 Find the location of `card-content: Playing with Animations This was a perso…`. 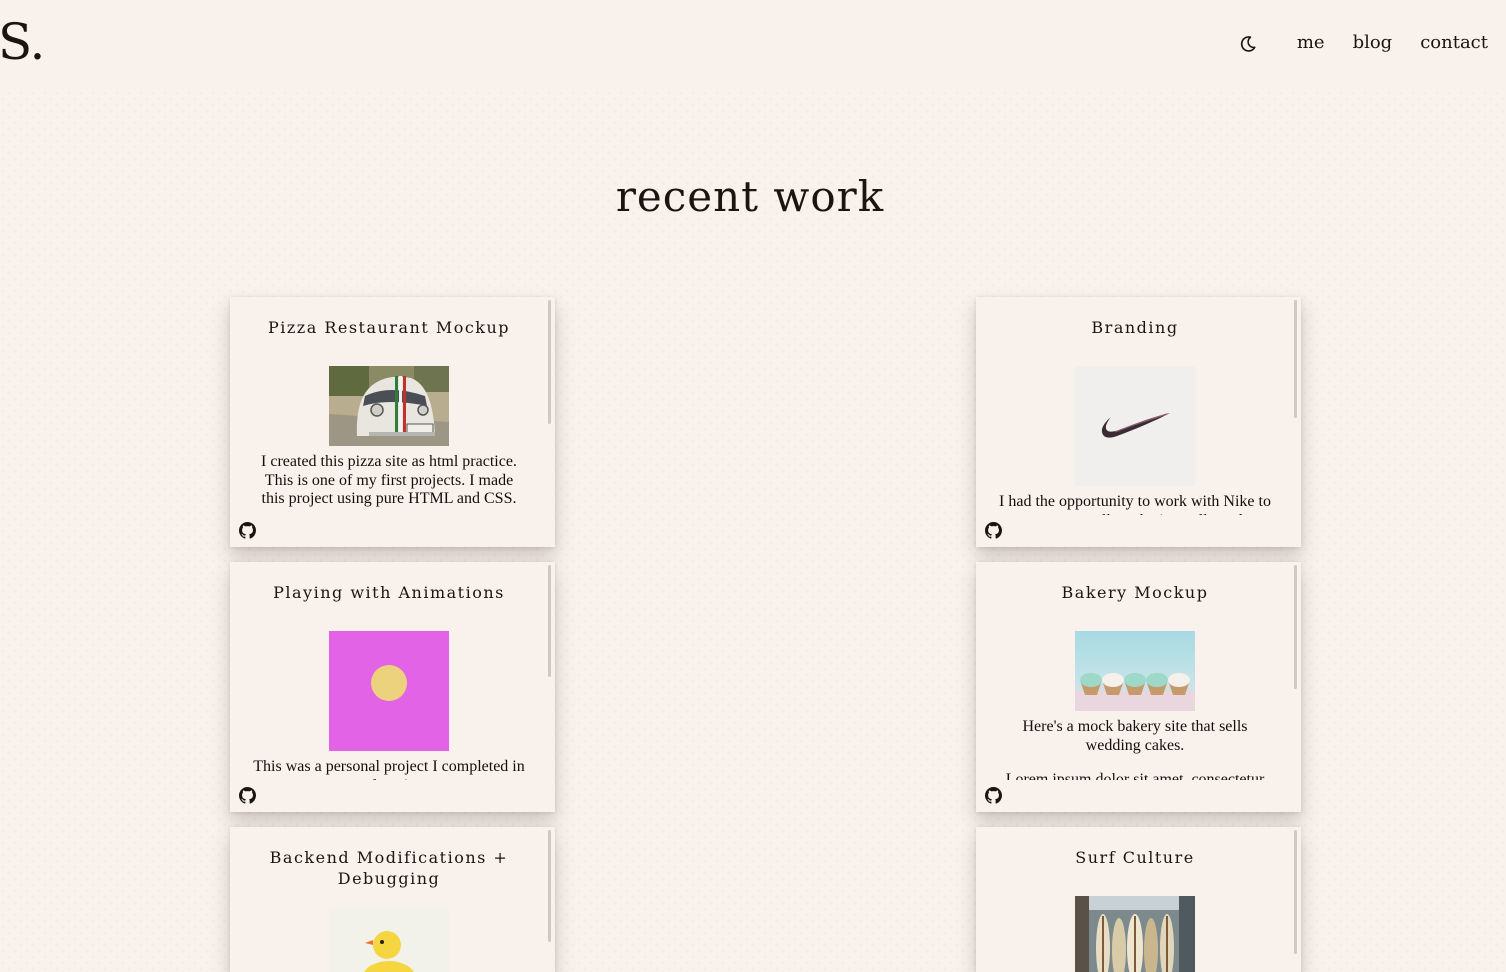

card-content: Playing with Animations This was a perso… is located at coordinates (389, 671).